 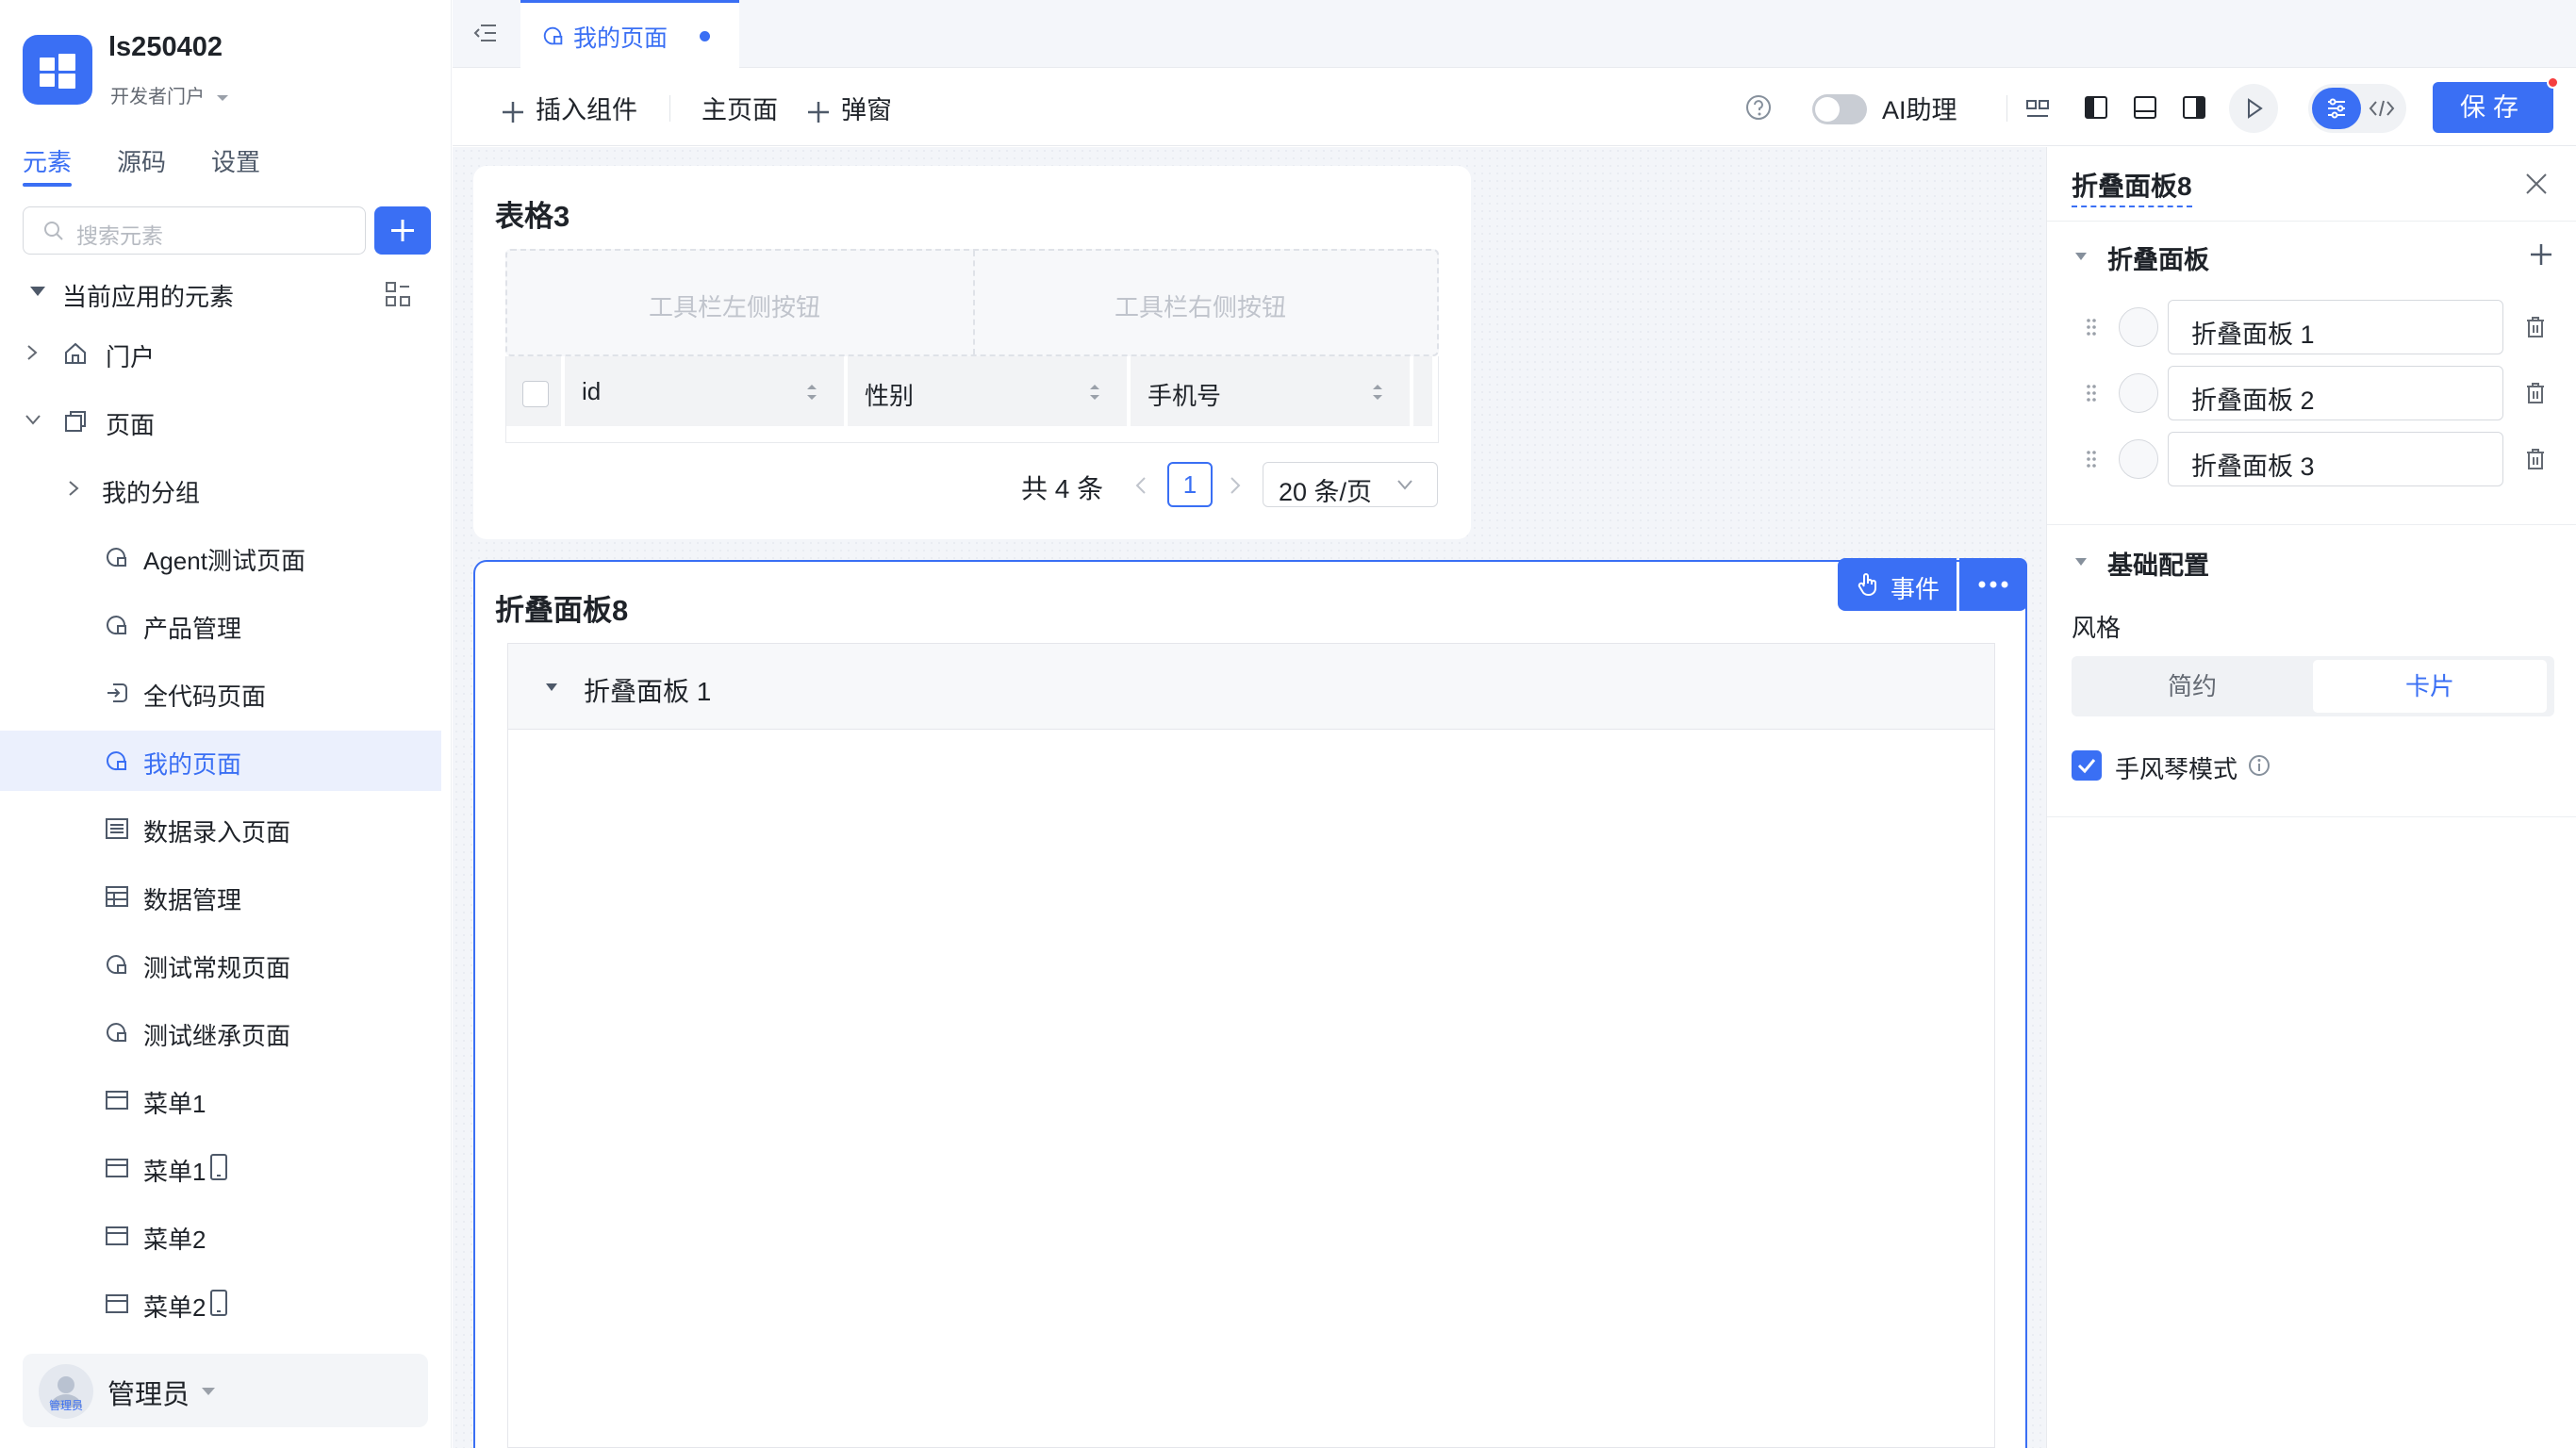 I want to click on insert-component-button: 插入组件, so click(x=568, y=108).